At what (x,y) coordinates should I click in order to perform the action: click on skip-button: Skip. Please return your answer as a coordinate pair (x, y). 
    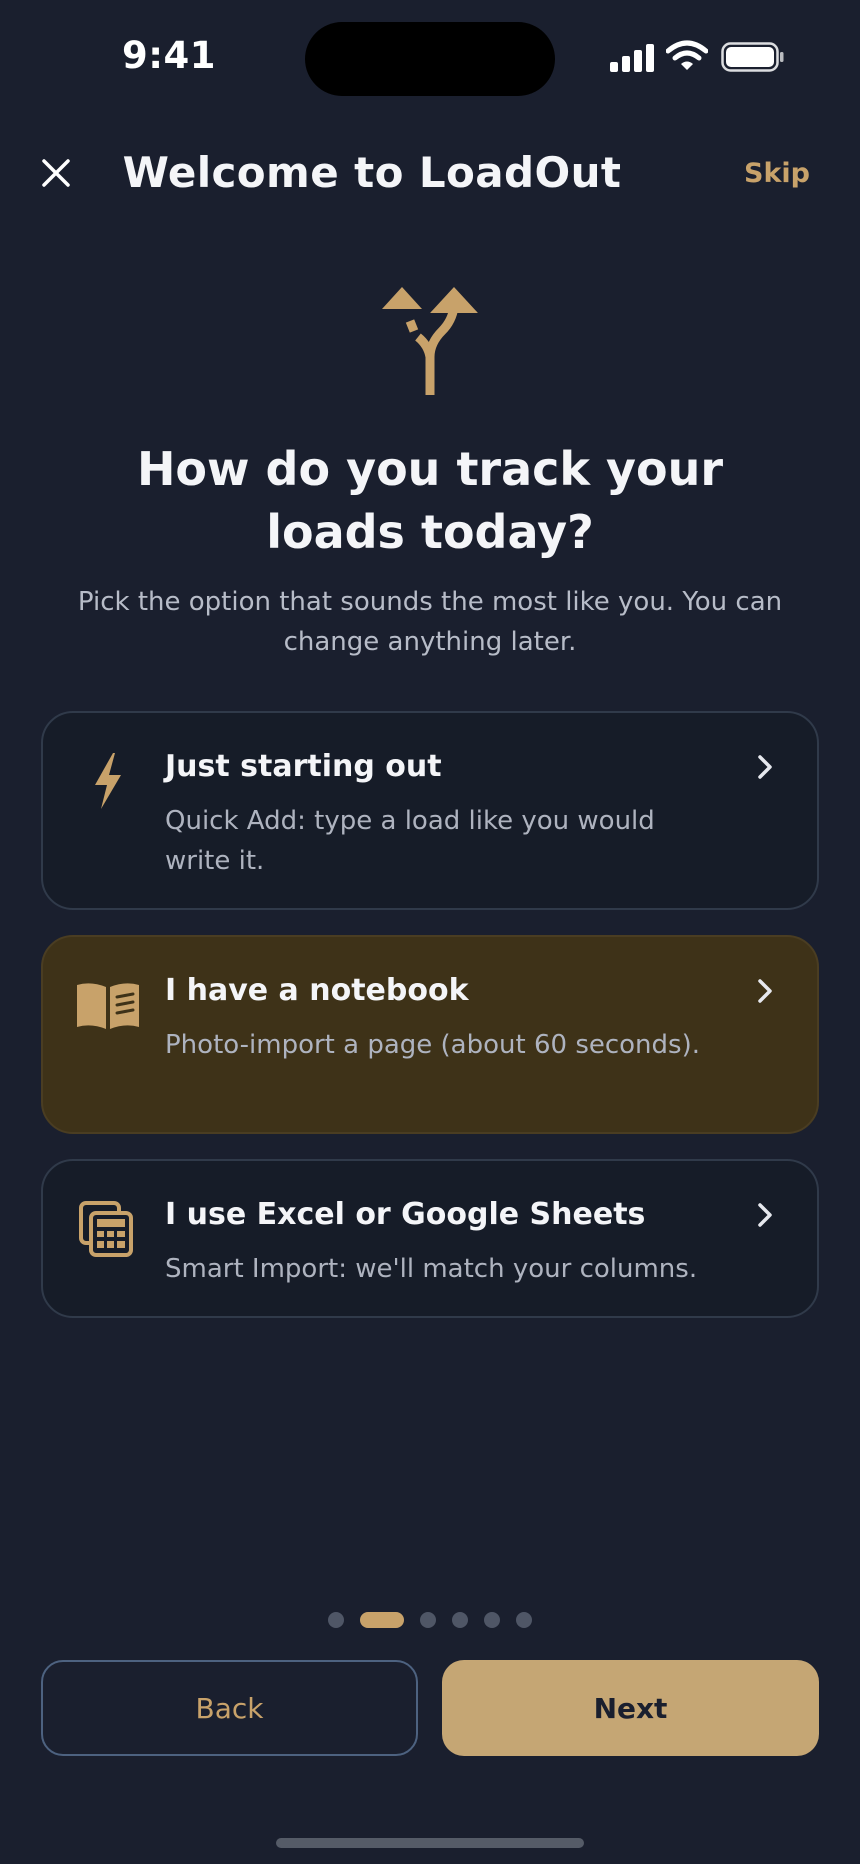
    Looking at the image, I should click on (777, 173).